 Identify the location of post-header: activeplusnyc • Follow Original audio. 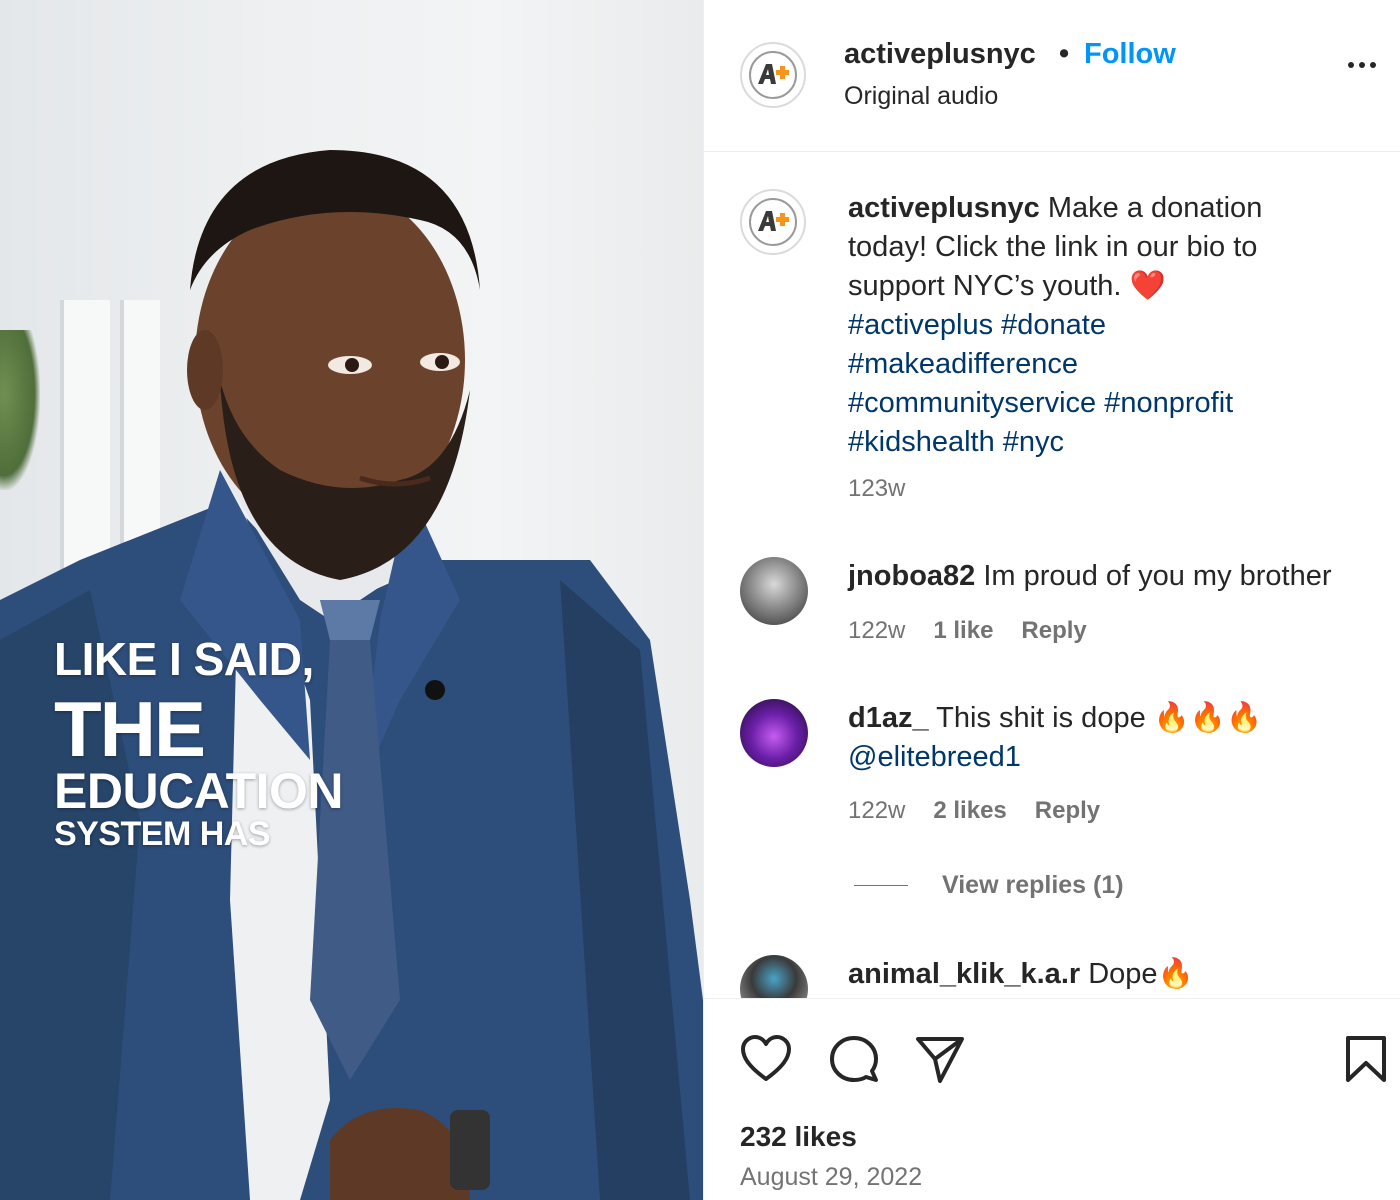
(1052, 76).